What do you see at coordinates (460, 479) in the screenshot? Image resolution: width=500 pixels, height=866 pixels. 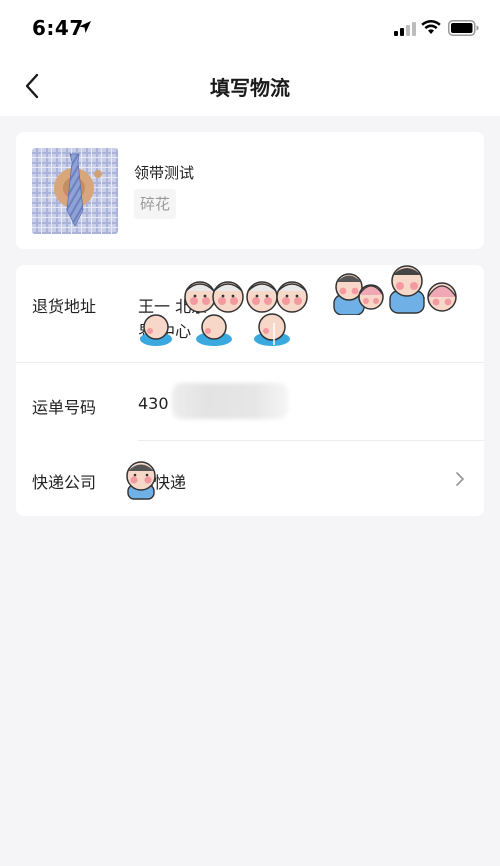 I see `chevron-right-icon` at bounding box center [460, 479].